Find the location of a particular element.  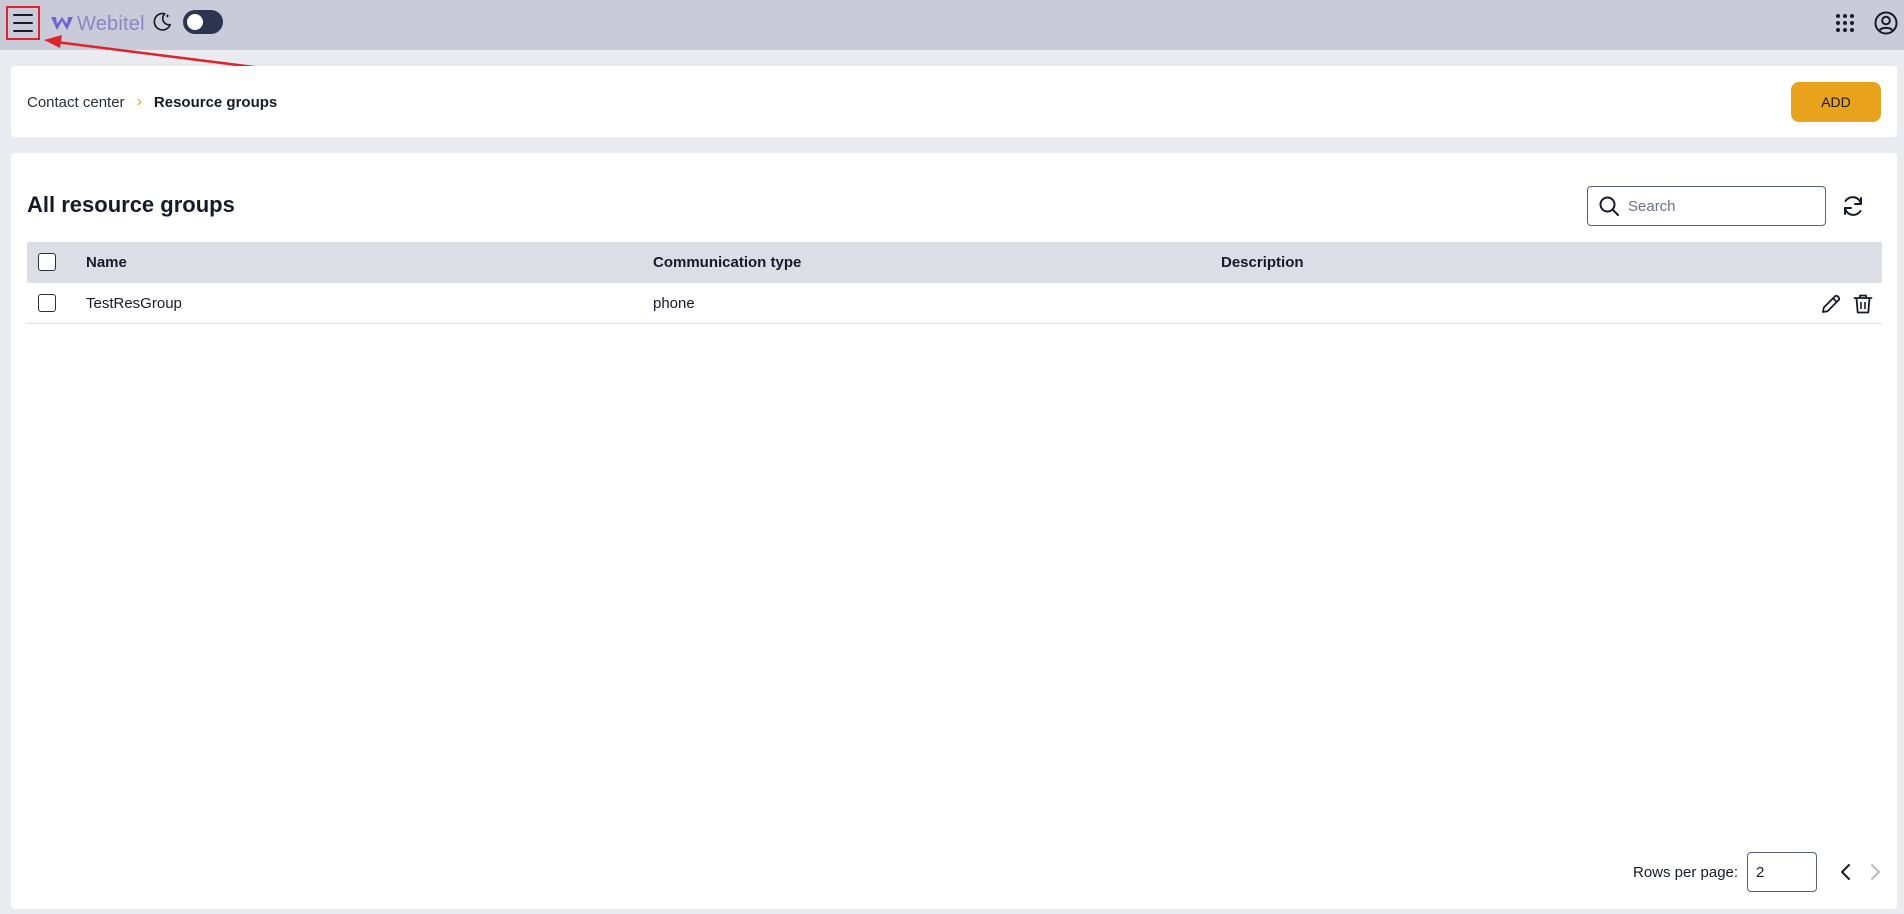

breadcrumb: Contact center › Resource groups is located at coordinates (152, 102).